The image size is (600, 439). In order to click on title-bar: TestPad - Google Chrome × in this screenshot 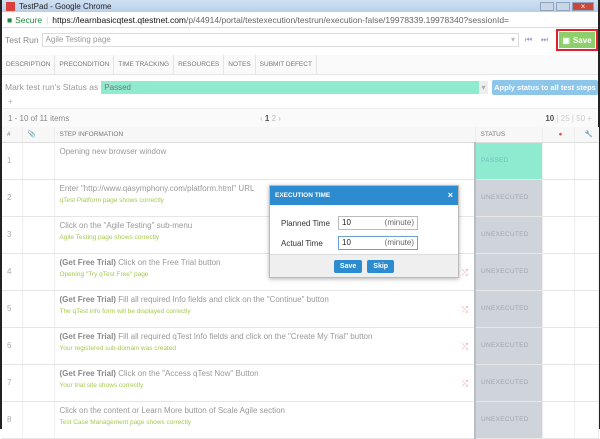, I will do `click(300, 6)`.